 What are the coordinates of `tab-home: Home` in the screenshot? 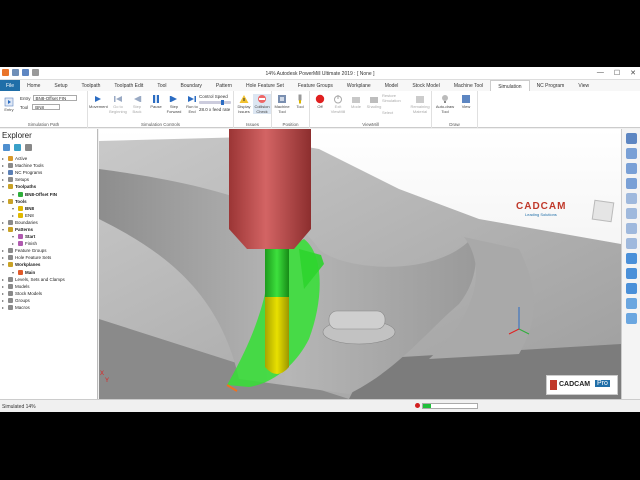 It's located at (33, 85).